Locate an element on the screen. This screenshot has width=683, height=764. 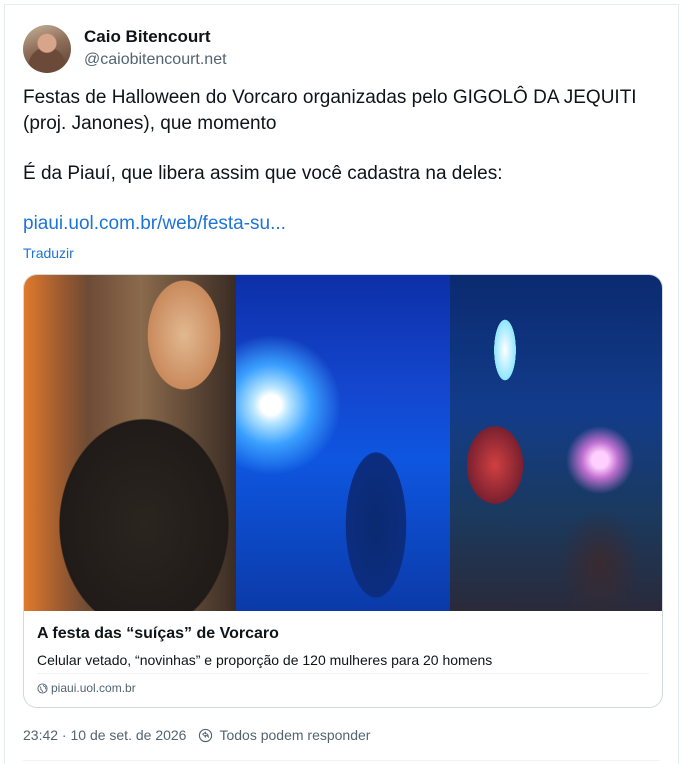
card-domain-text: piaui.uol.com.br is located at coordinates (93, 688).